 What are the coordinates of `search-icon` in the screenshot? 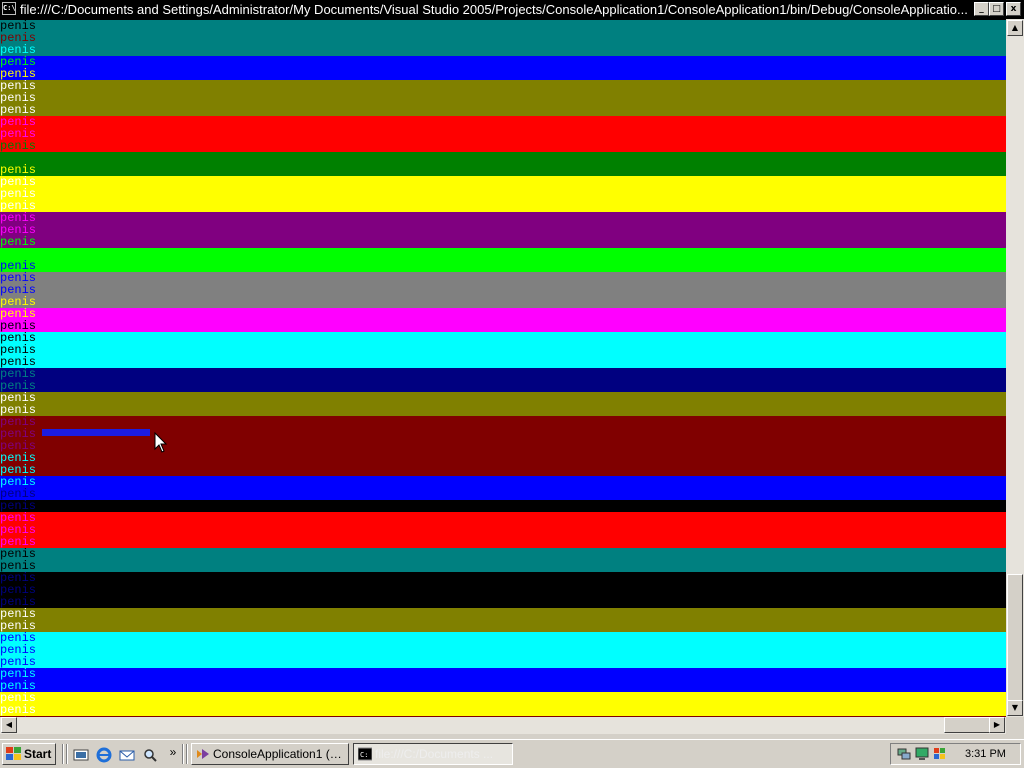 It's located at (150, 755).